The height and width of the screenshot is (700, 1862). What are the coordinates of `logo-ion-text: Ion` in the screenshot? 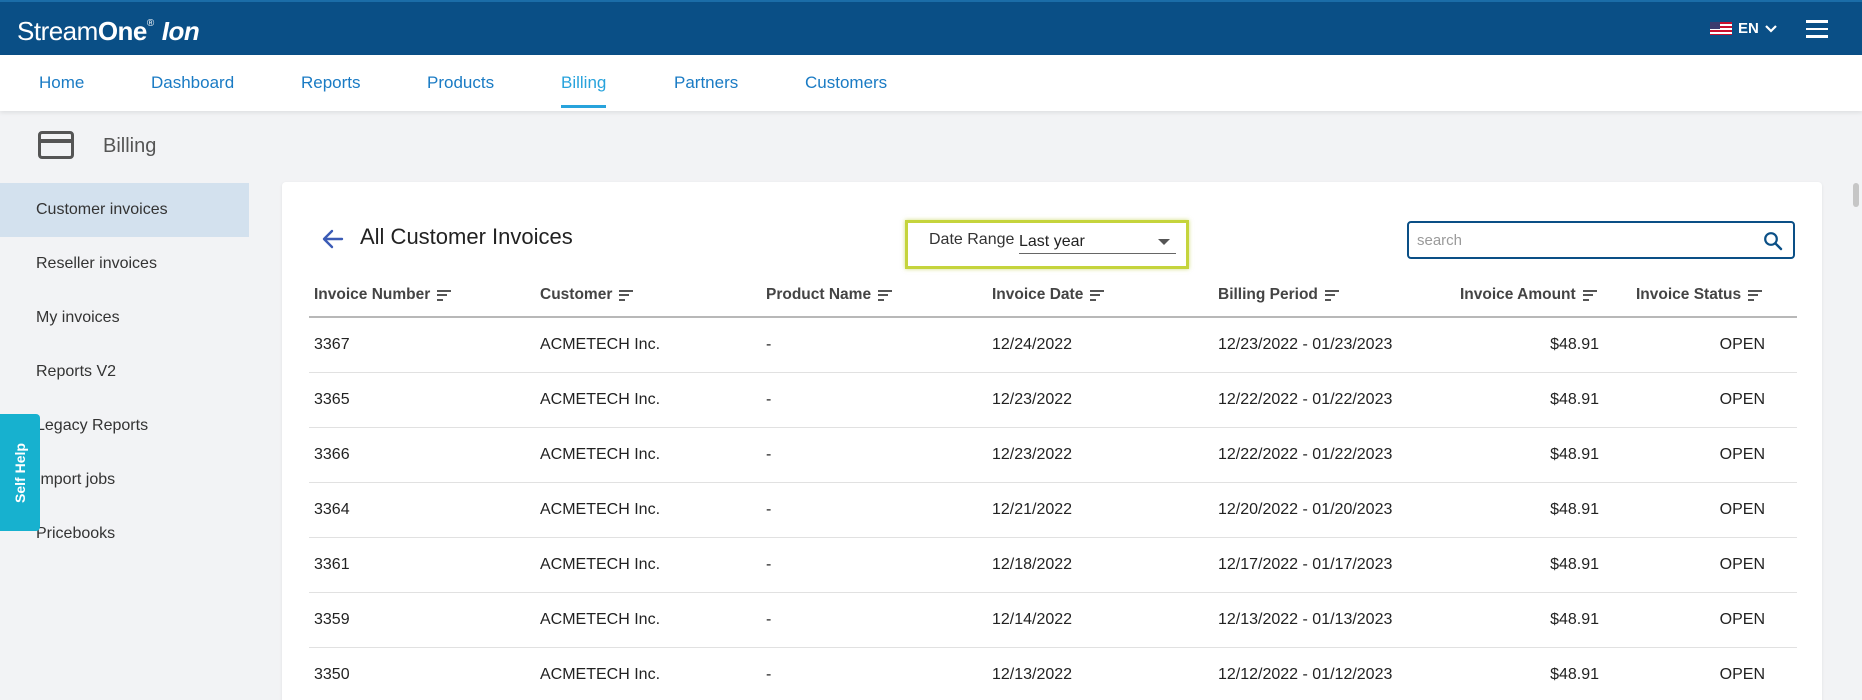 It's located at (180, 31).